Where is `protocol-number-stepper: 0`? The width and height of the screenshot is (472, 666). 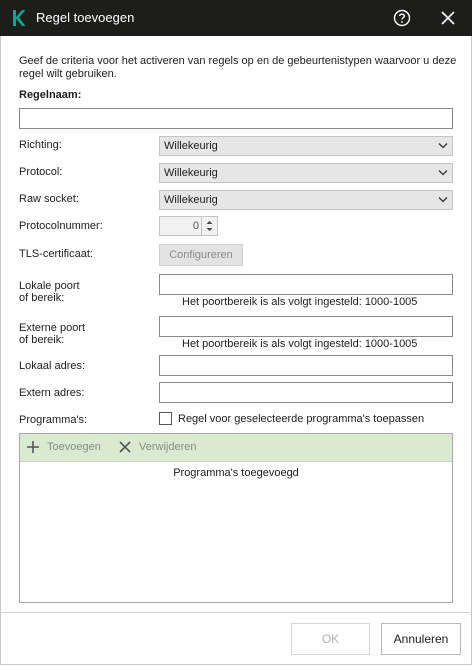
protocol-number-stepper: 0 is located at coordinates (188, 226).